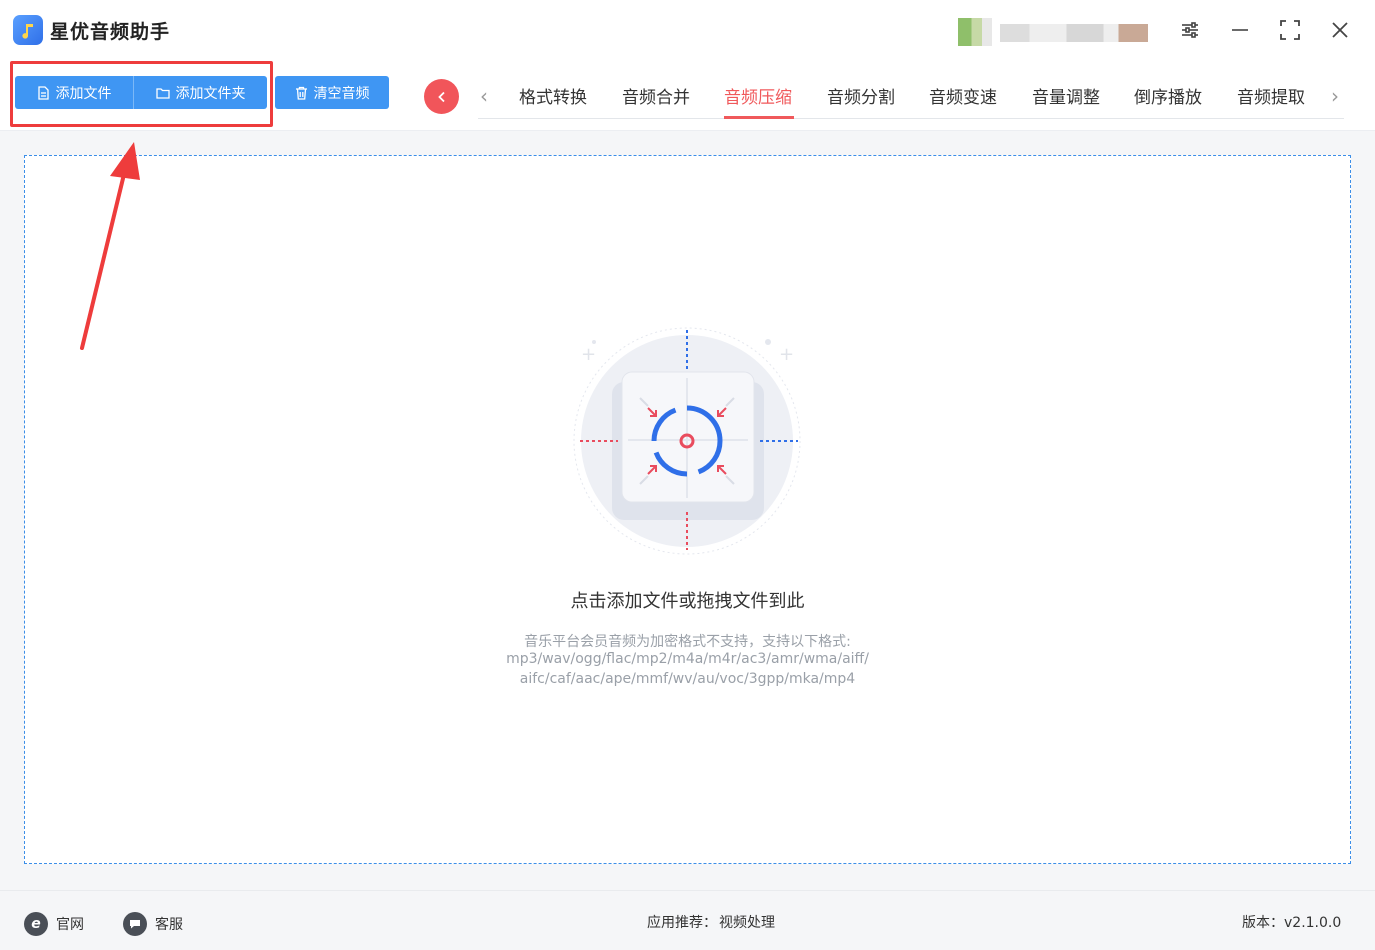 The image size is (1375, 950). Describe the element at coordinates (135, 924) in the screenshot. I see `chat-bubble-icon` at that location.